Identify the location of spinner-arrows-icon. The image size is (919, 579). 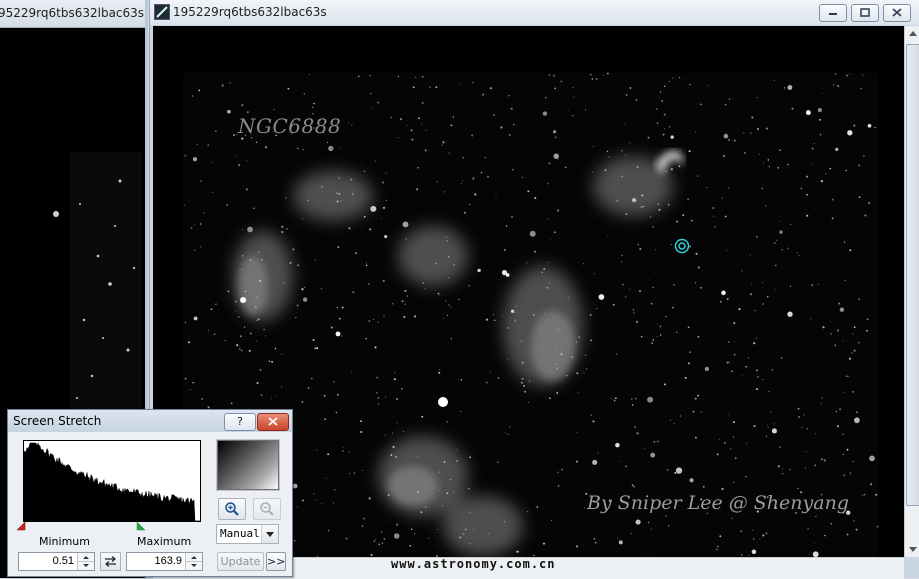
(86, 561).